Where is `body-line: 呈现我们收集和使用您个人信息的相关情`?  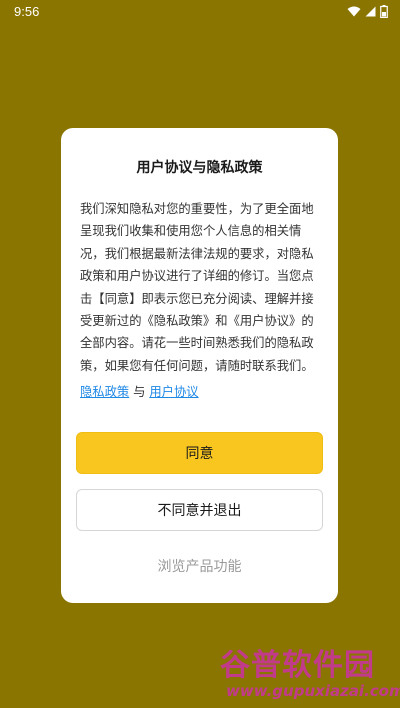 body-line: 呈现我们收集和使用您个人信息的相关情 is located at coordinates (191, 231).